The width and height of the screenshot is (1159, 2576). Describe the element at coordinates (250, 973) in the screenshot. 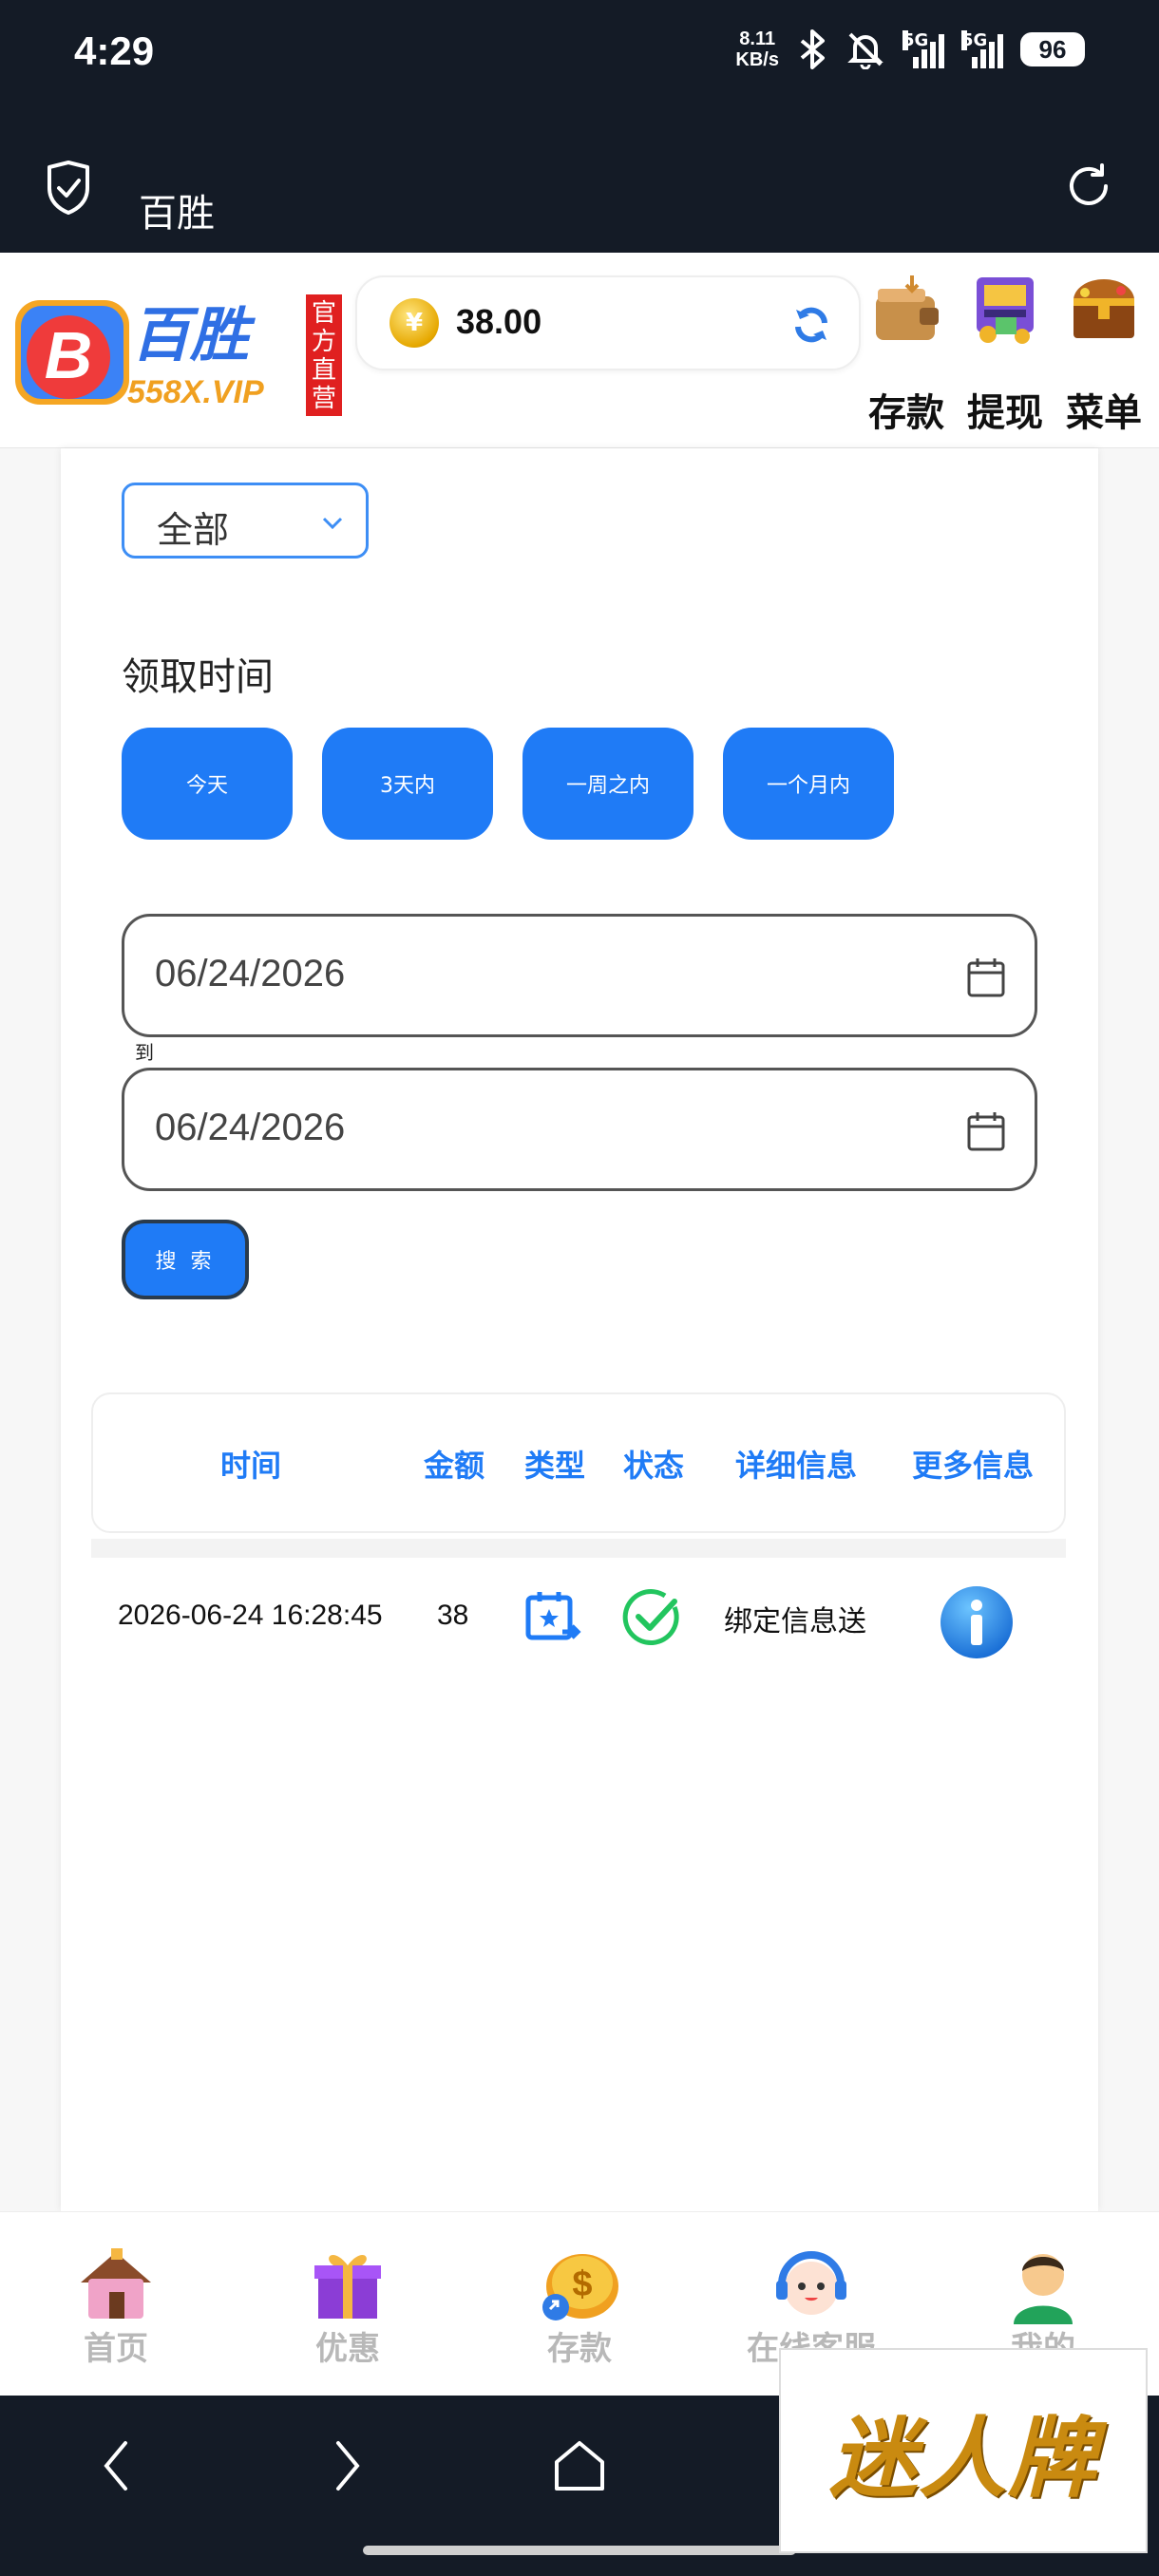

I see `start-date-value: 06/24/2026` at that location.